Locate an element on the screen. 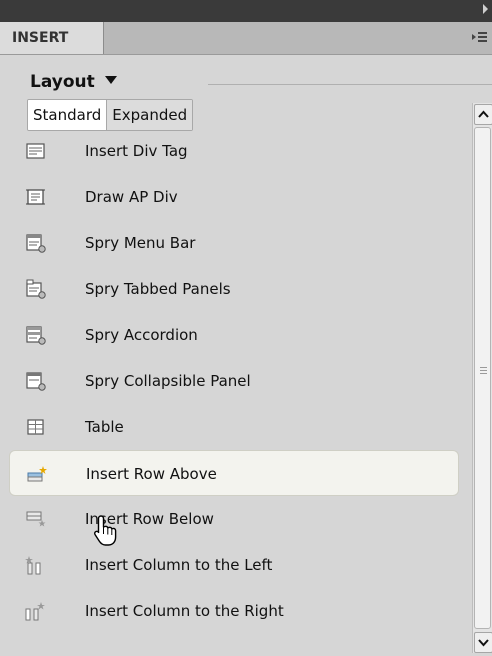  view-mode-toggle: Standard Expanded is located at coordinates (110, 115).